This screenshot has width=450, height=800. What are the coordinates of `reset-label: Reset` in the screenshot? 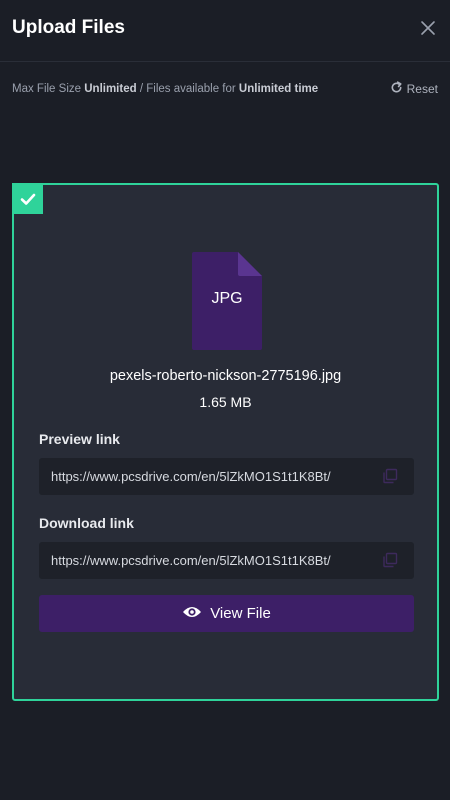 It's located at (422, 89).